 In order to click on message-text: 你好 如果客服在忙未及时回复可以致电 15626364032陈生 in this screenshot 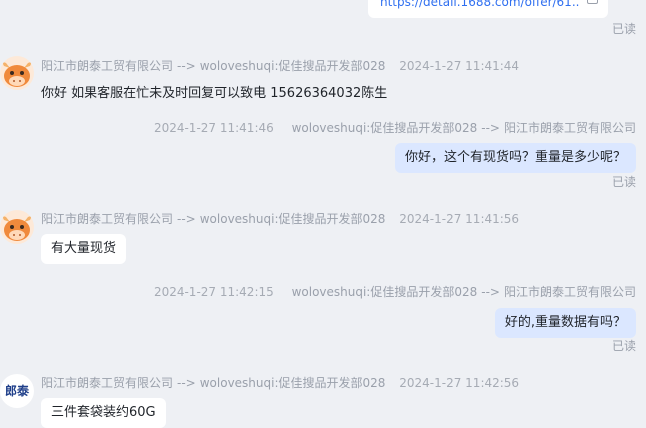, I will do `click(214, 93)`.